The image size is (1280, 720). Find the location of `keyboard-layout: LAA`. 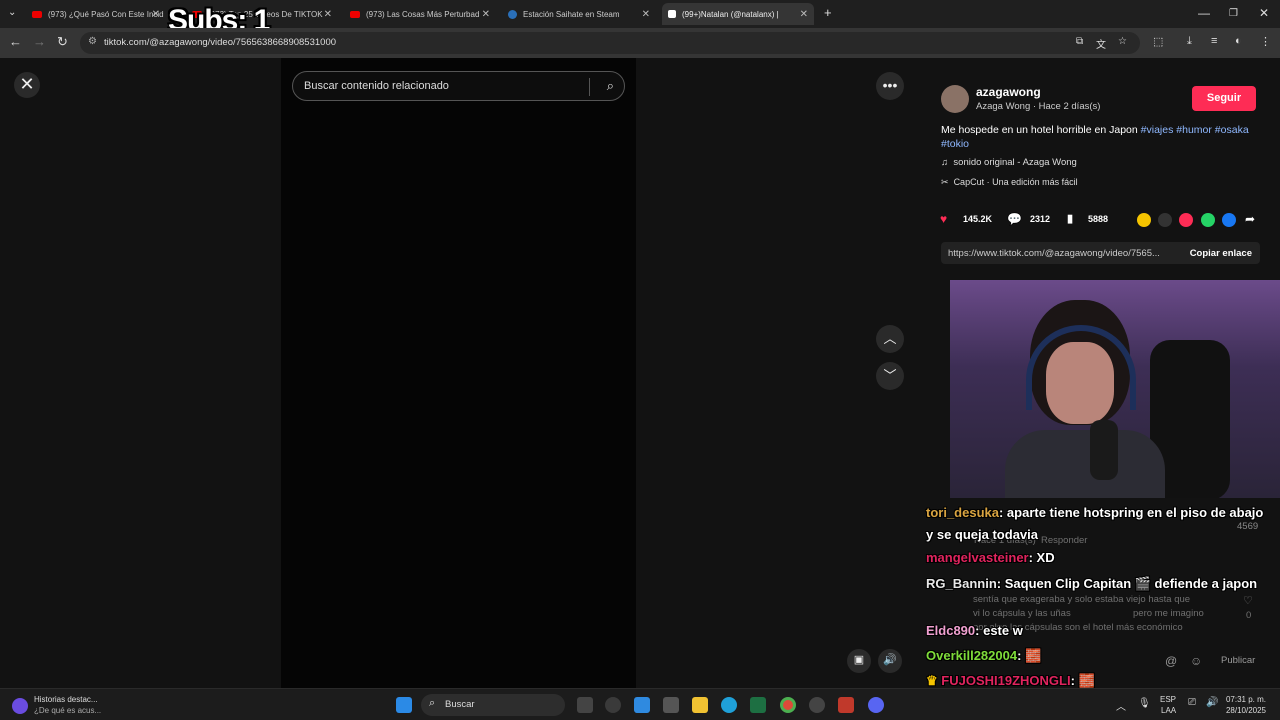

keyboard-layout: LAA is located at coordinates (1168, 710).